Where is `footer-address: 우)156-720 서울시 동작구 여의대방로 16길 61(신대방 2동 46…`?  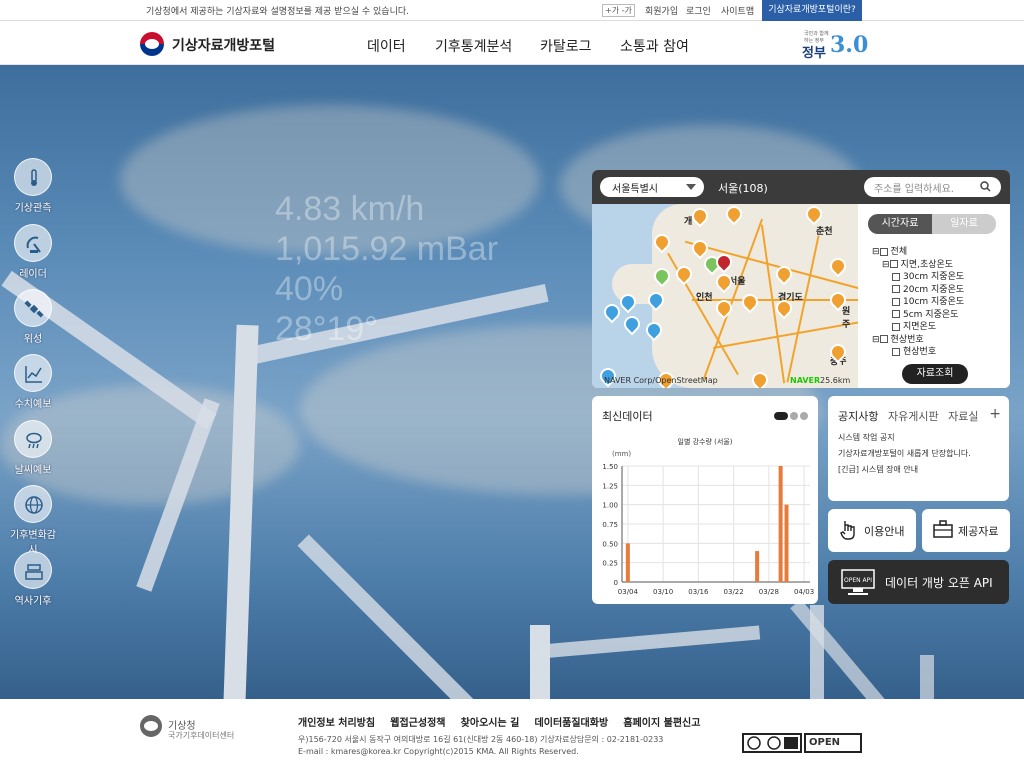 footer-address: 우)156-720 서울시 동작구 여의대방로 16길 61(신대방 2동 46… is located at coordinates (481, 739).